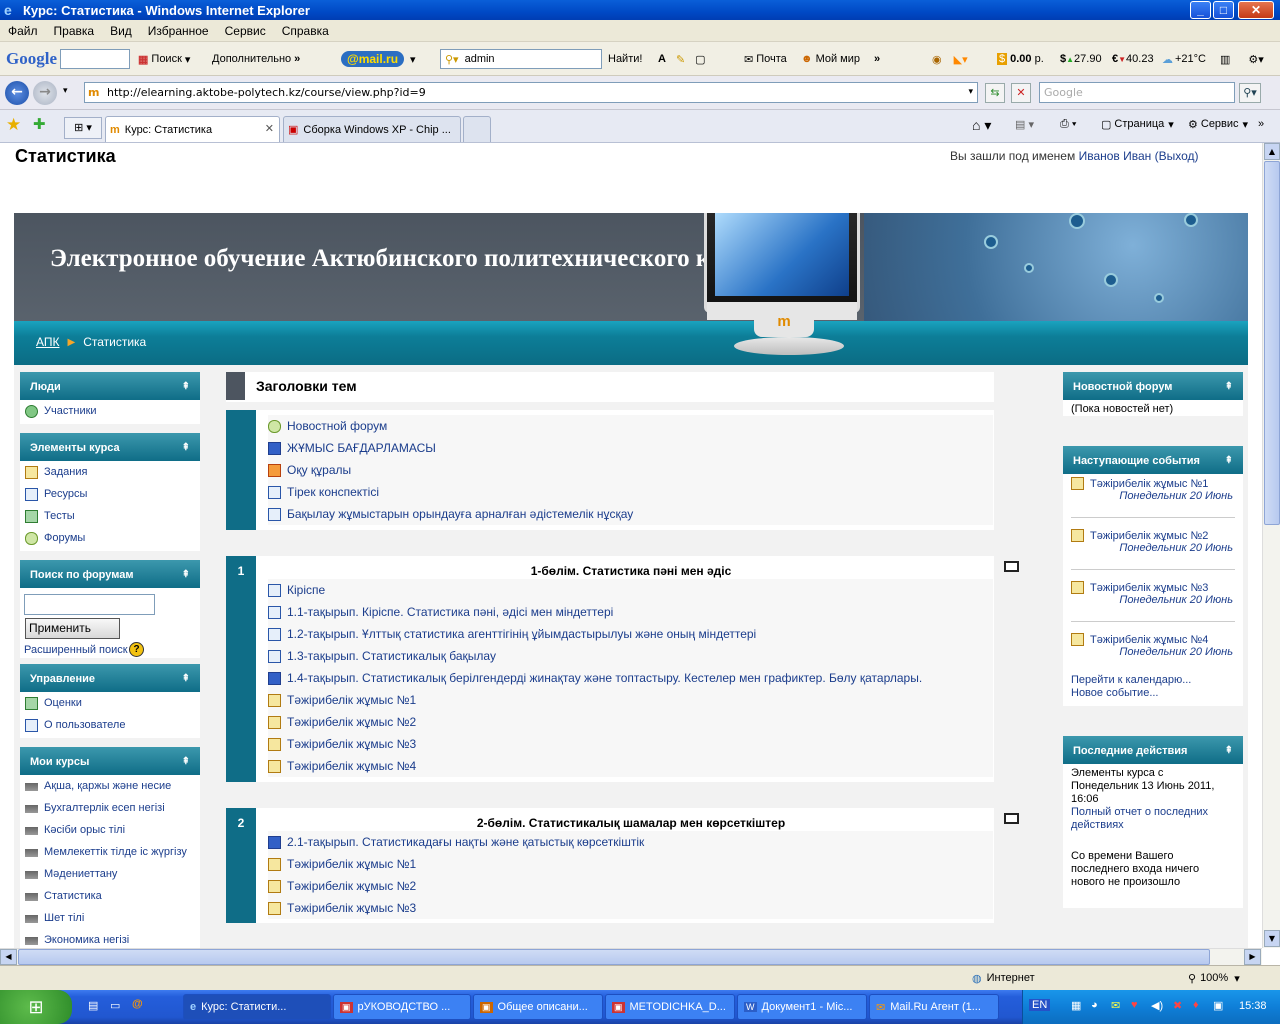 This screenshot has width=1280, height=1024. Describe the element at coordinates (1142, 819) in the screenshot. I see `full-report-link: Полный отчет о последних действиях` at that location.